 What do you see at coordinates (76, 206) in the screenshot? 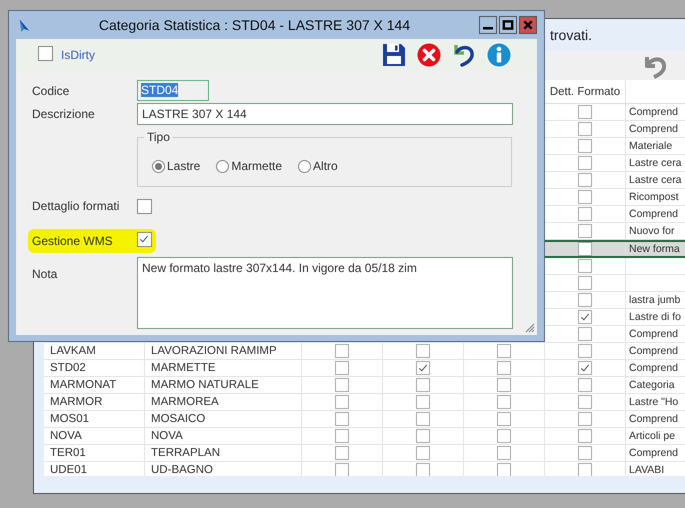
I see `field-label: Dettaglio formati` at bounding box center [76, 206].